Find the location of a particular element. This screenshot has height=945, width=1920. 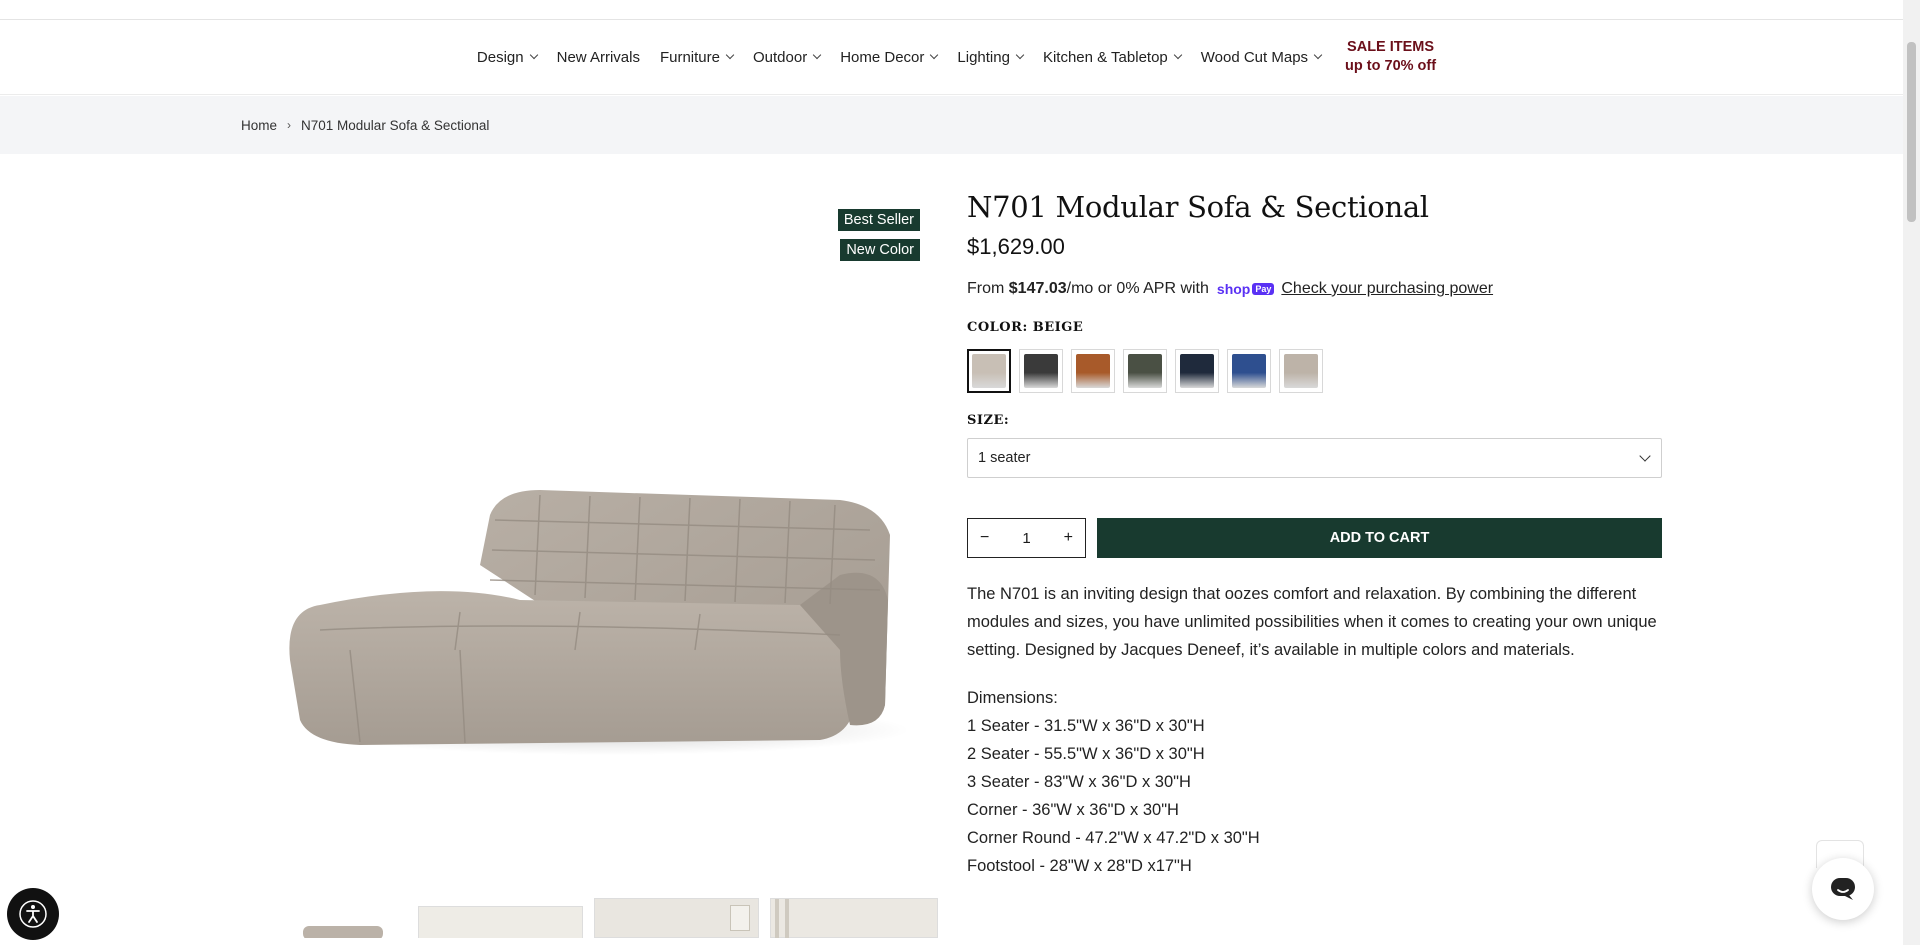

breadcrumb: Home › N701 Modular Sofa & Sectional is located at coordinates (951, 125).